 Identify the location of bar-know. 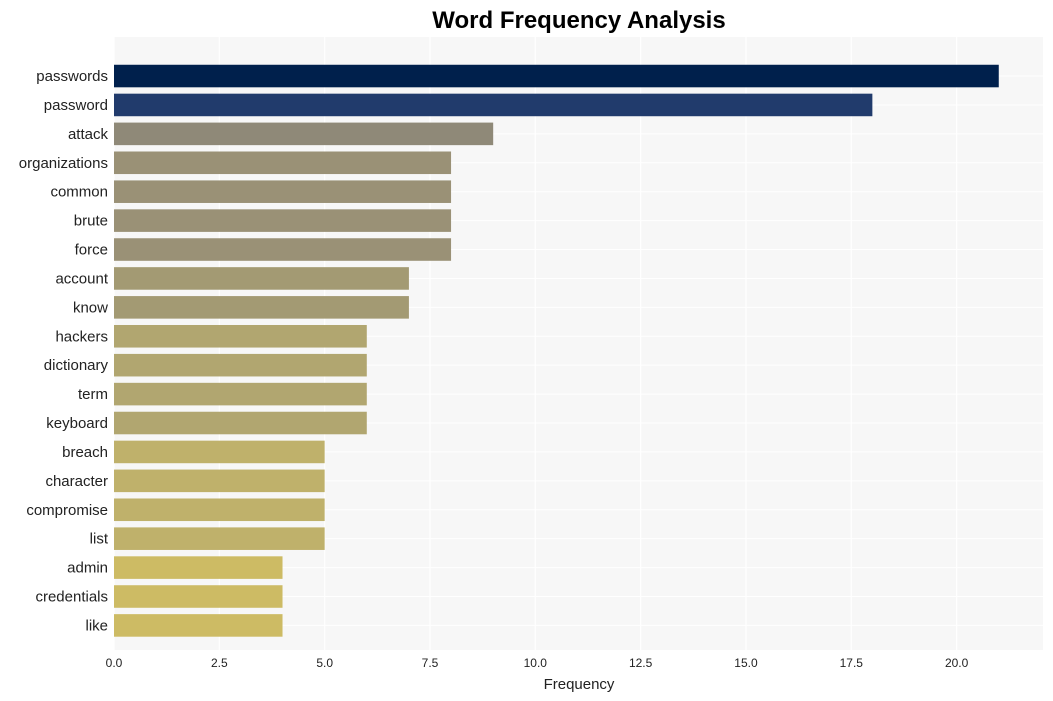
(261, 307).